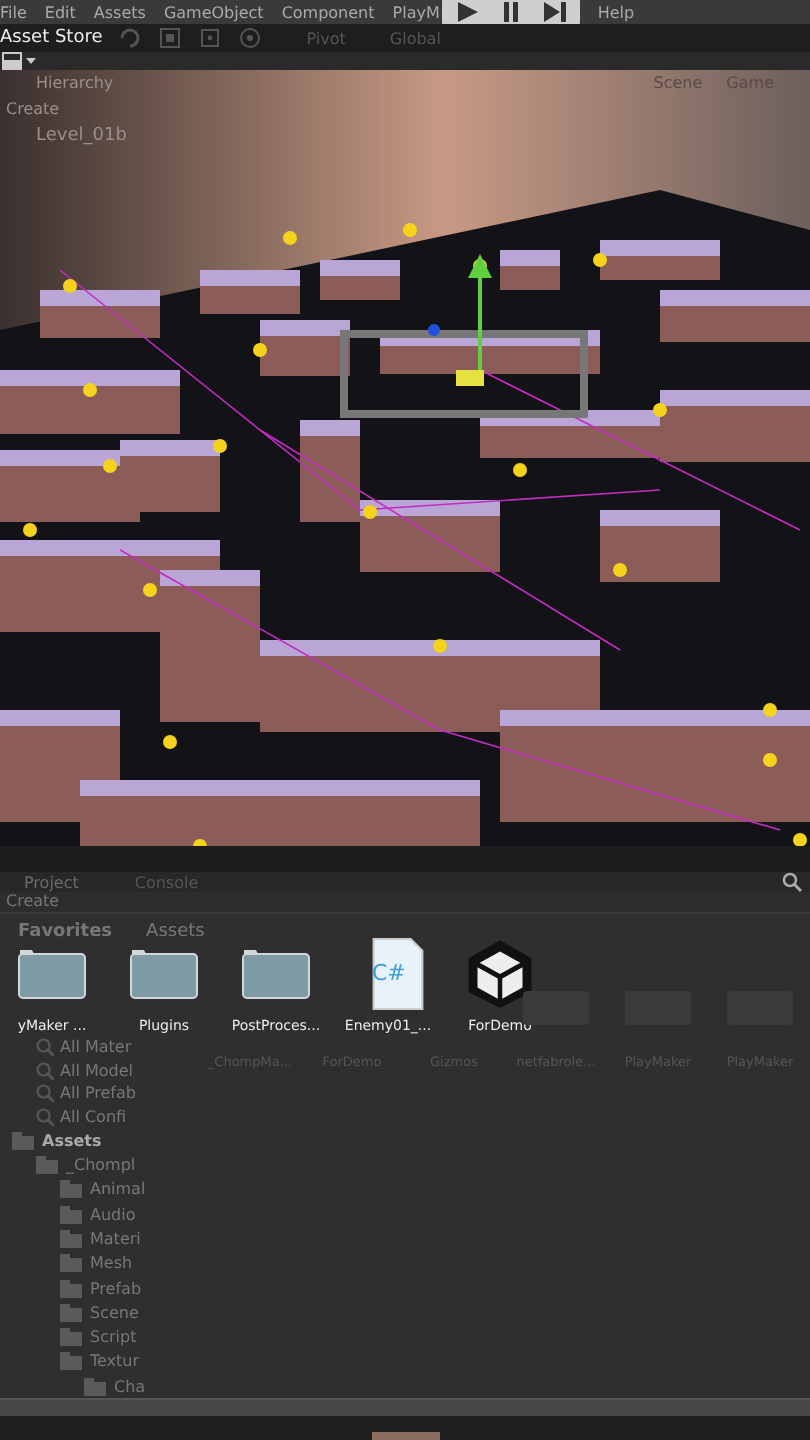  Describe the element at coordinates (328, 12) in the screenshot. I see `menu-item: Component` at that location.